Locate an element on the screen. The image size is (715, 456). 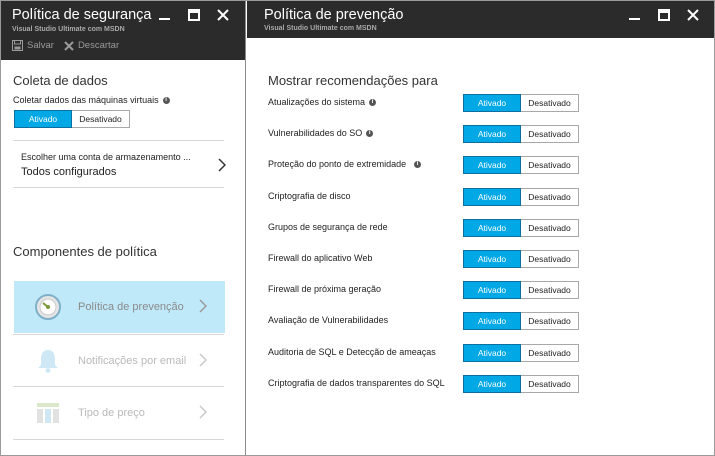
data-collection-toggle: Ativado Desativado is located at coordinates (72, 119).